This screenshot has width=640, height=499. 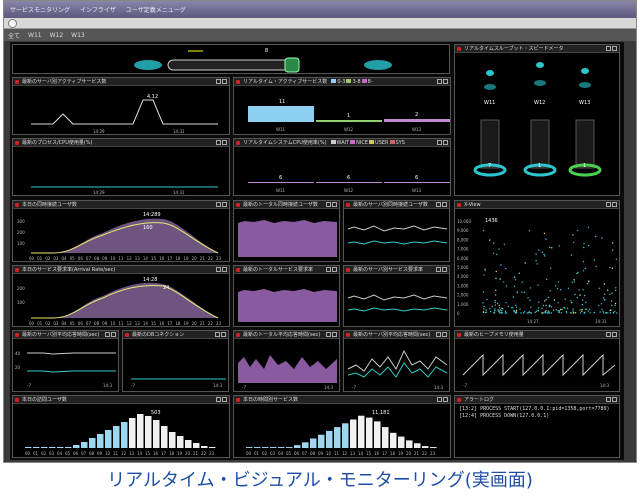 What do you see at coordinates (203, 323) in the screenshot?
I see `x-tick: 21` at bounding box center [203, 323].